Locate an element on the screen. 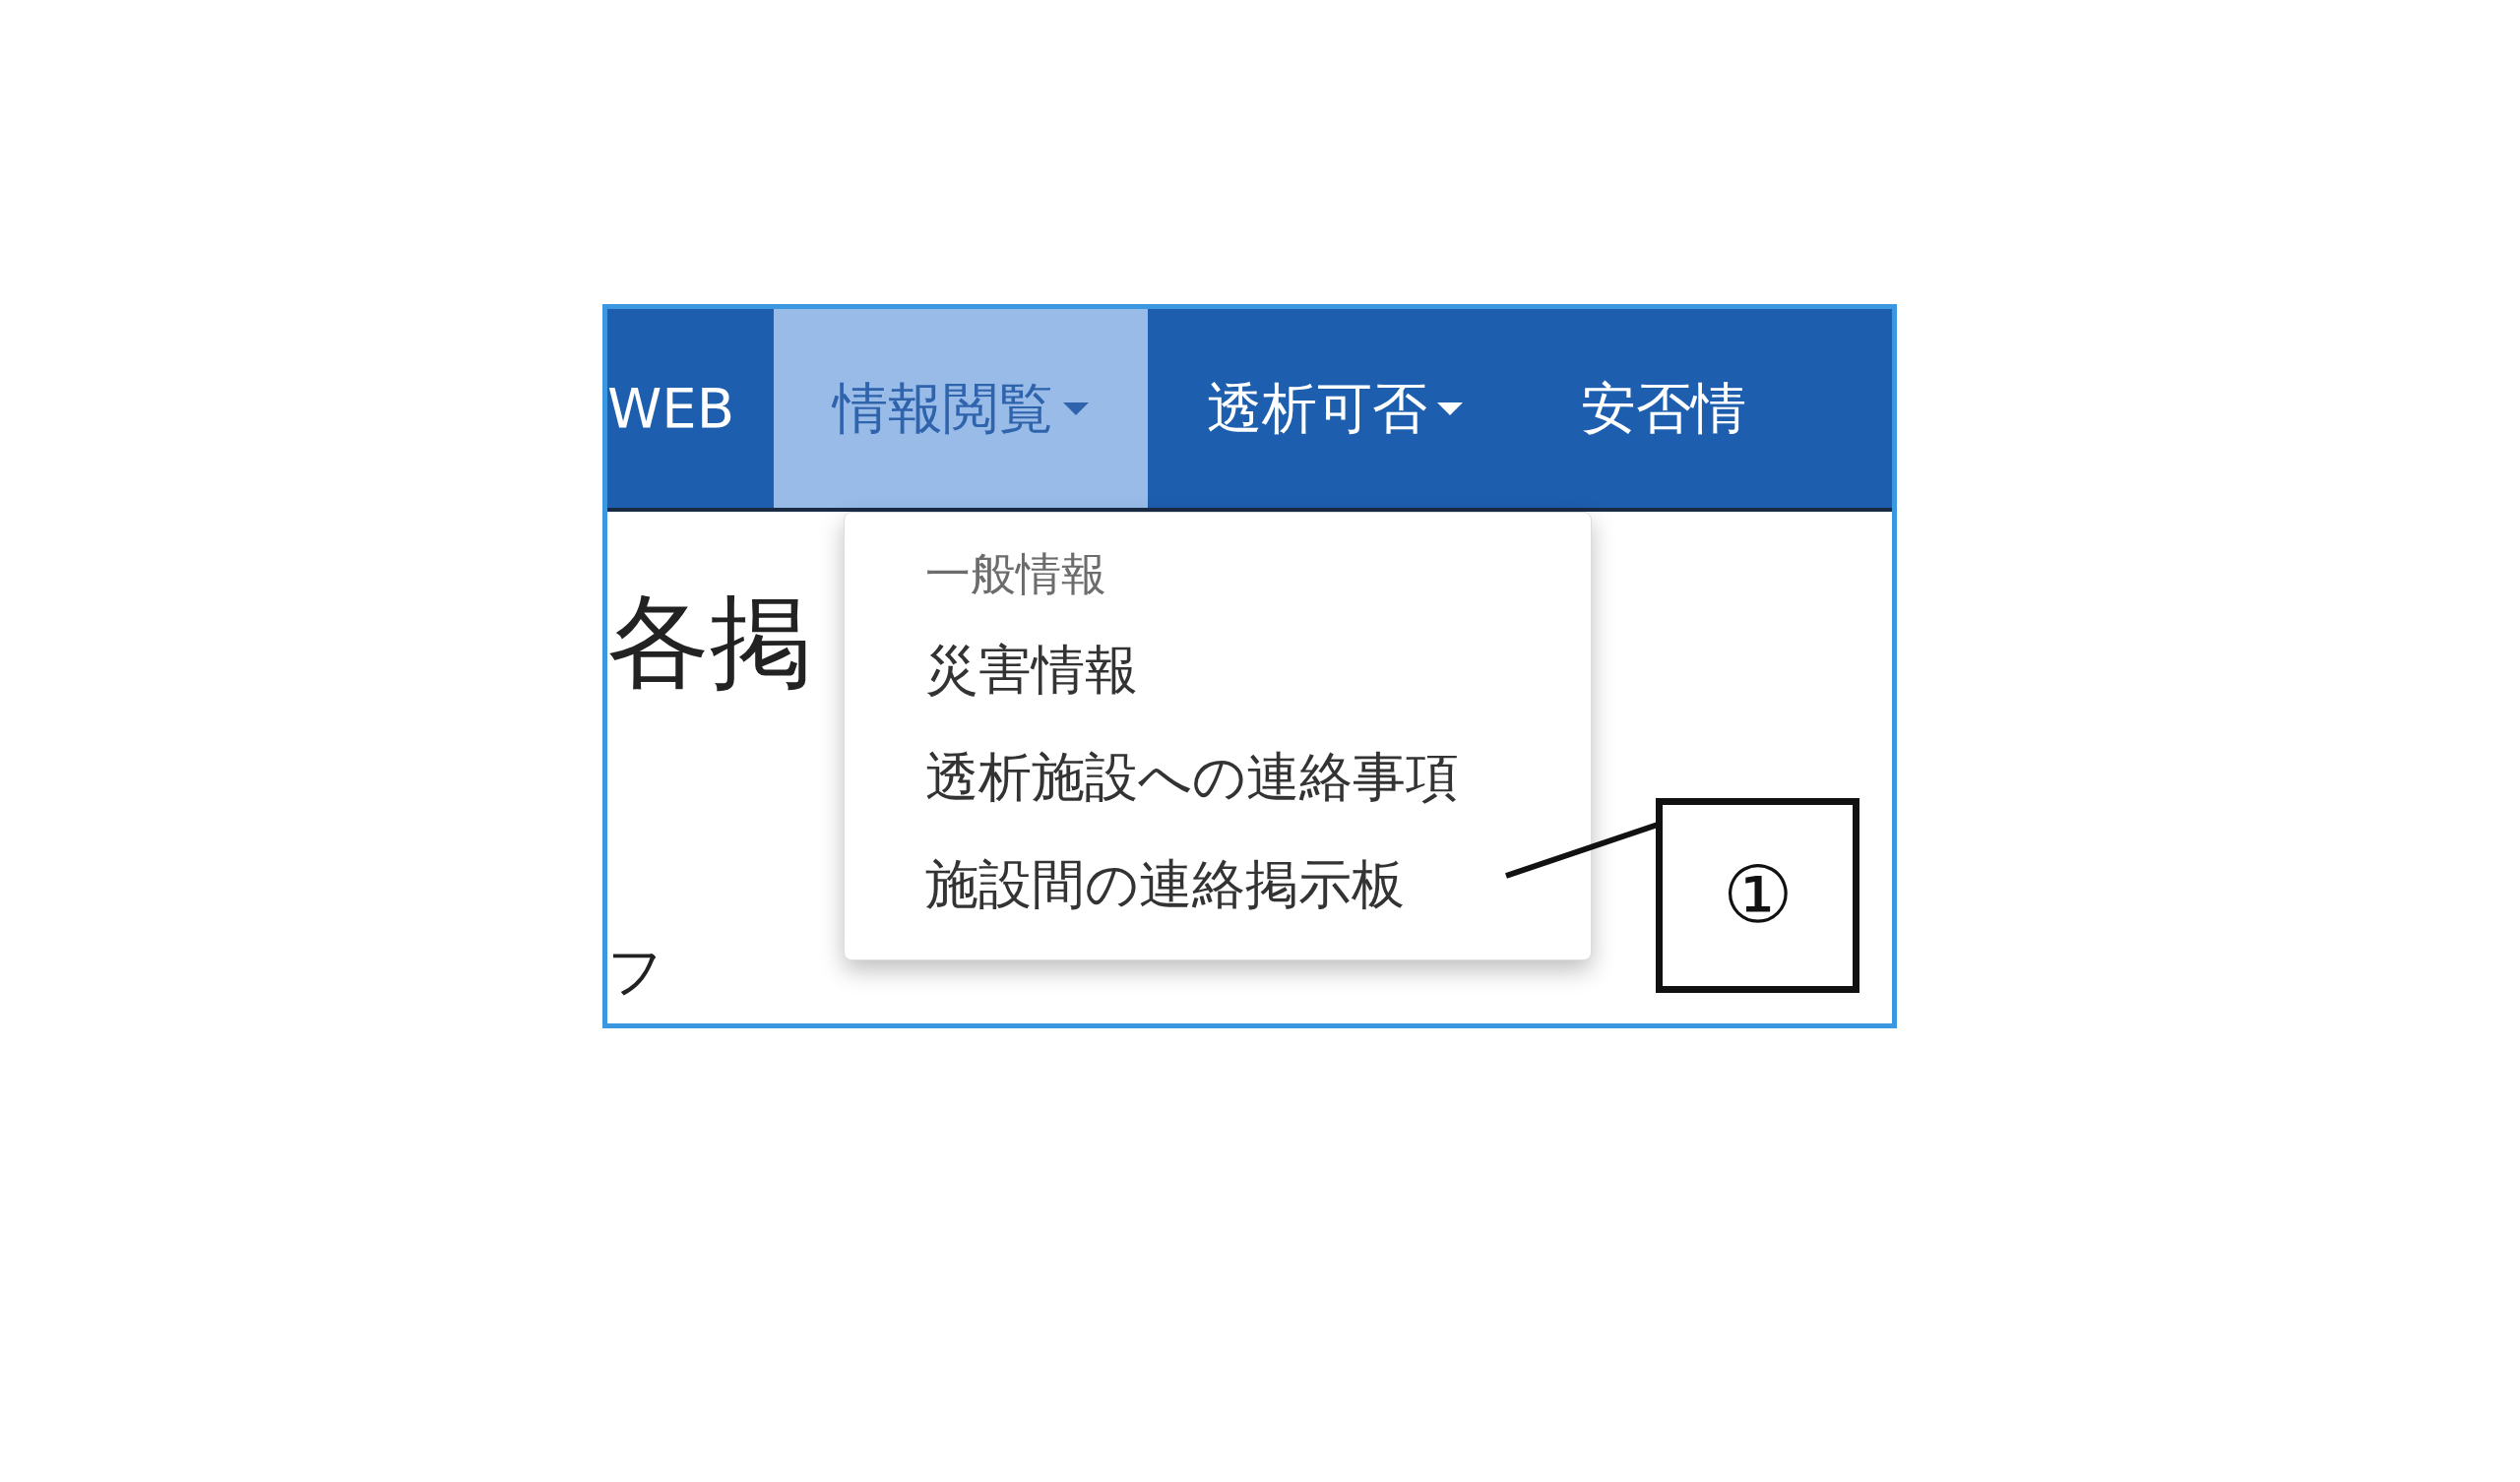  nav-tab: 透析可否 is located at coordinates (1335, 408).